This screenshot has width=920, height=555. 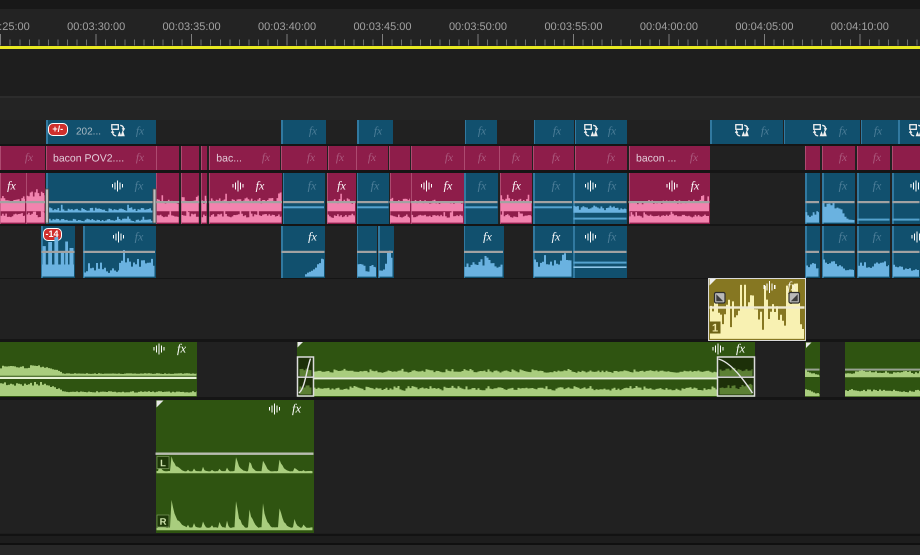 I want to click on svg-text: R, so click(x=163, y=522).